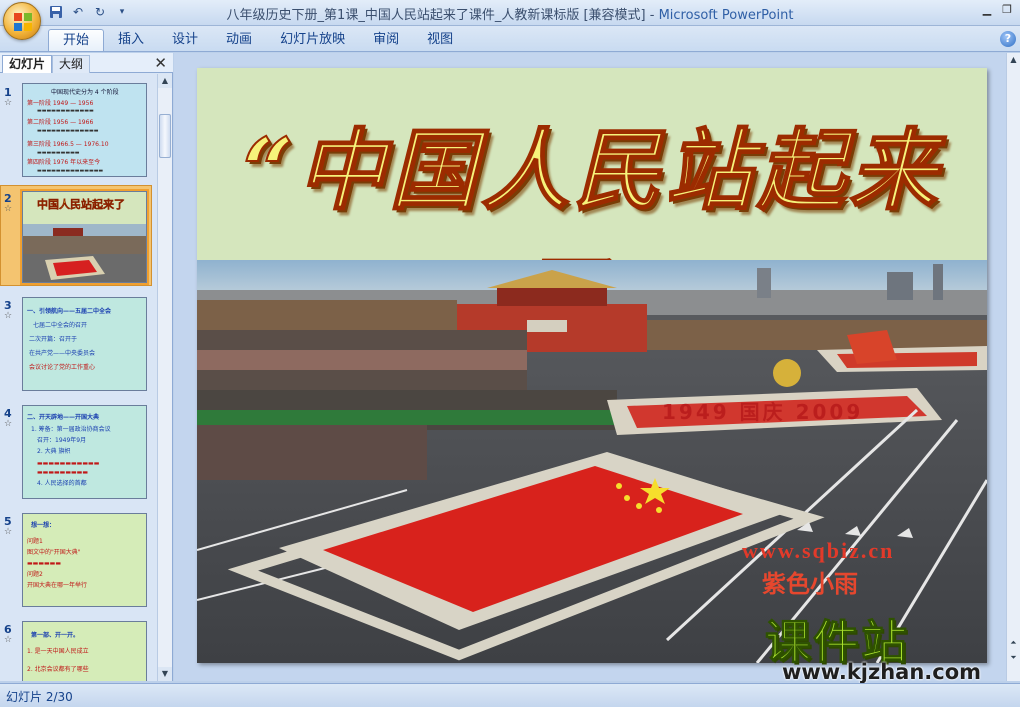 This screenshot has width=1020, height=707. Describe the element at coordinates (71, 64) in the screenshot. I see `tab-outline: 大纲` at that location.